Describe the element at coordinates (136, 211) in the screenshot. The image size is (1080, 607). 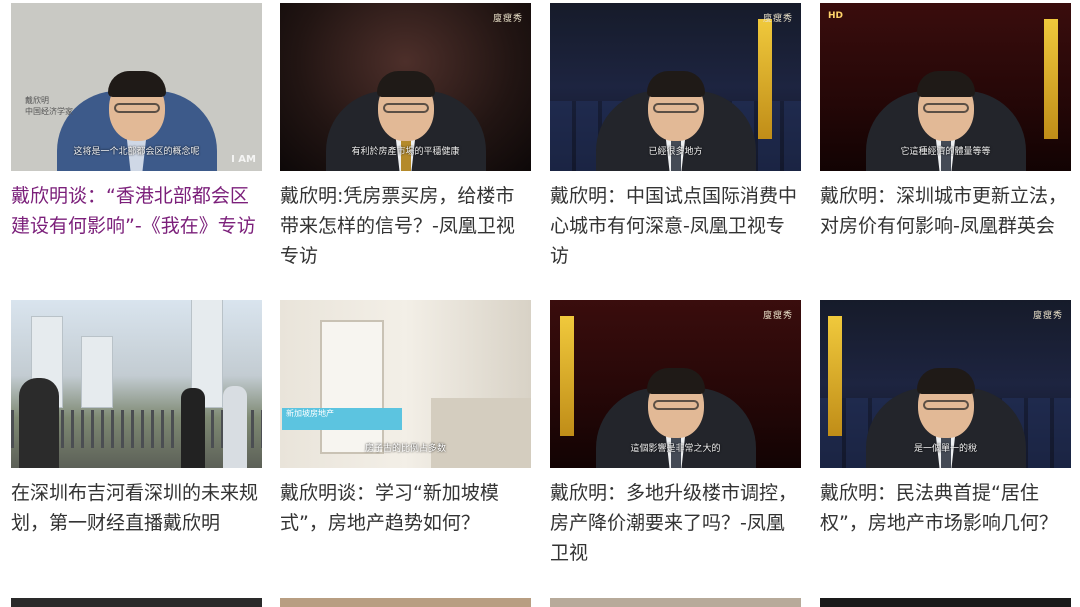
I see `video-title: 戴欣明谈：“香港北部都会区建设有何影响”-《我在》专访` at that location.